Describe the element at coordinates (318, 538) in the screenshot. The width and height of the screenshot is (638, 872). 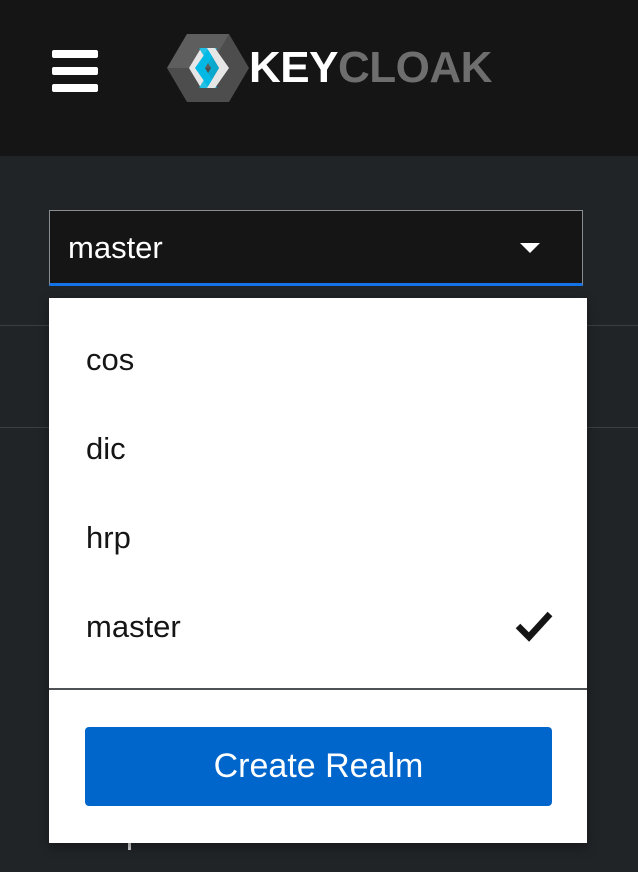
I see `realm-option-hrp: hrp` at that location.